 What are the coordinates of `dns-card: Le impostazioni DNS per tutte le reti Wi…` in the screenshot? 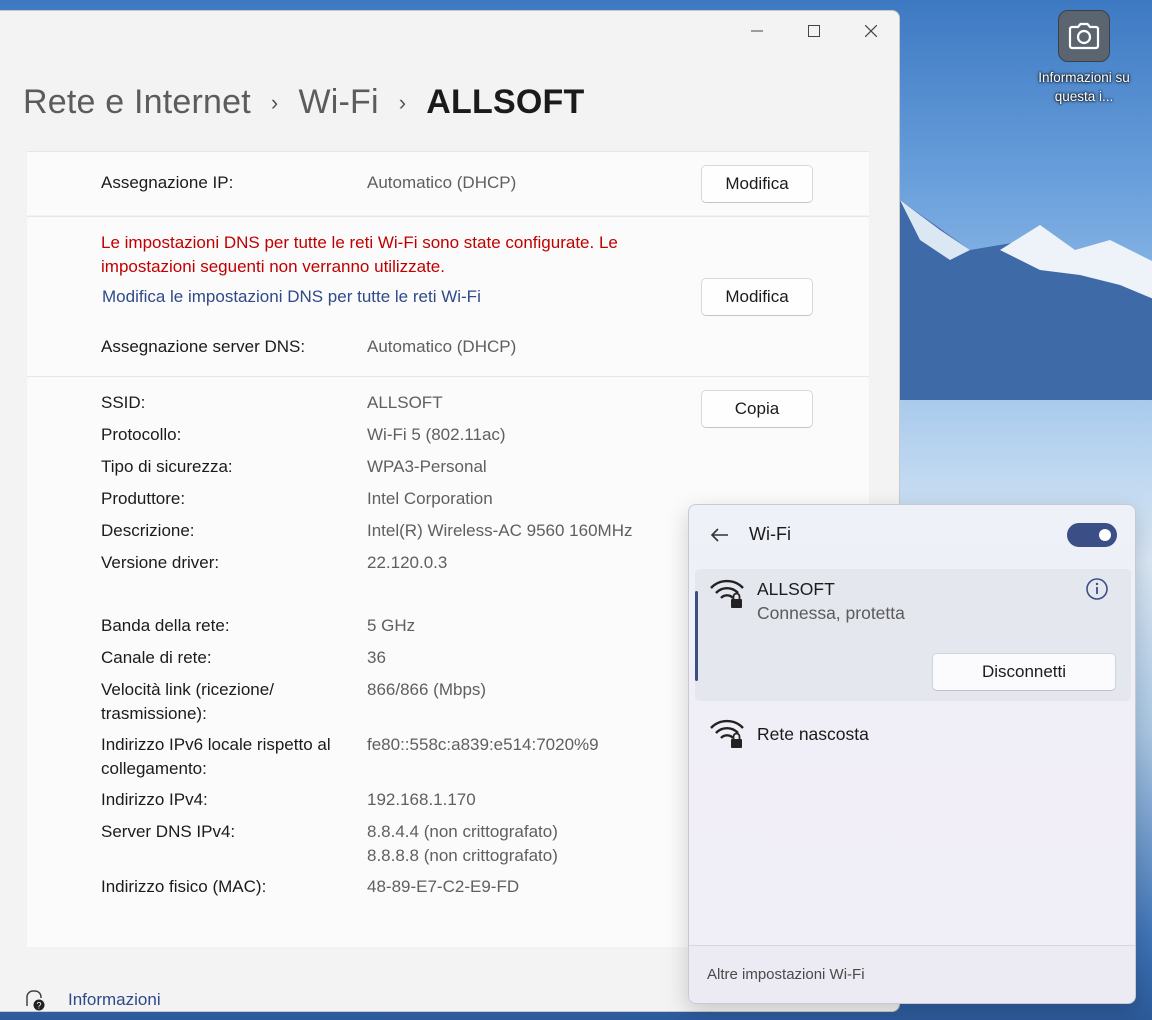 It's located at (448, 296).